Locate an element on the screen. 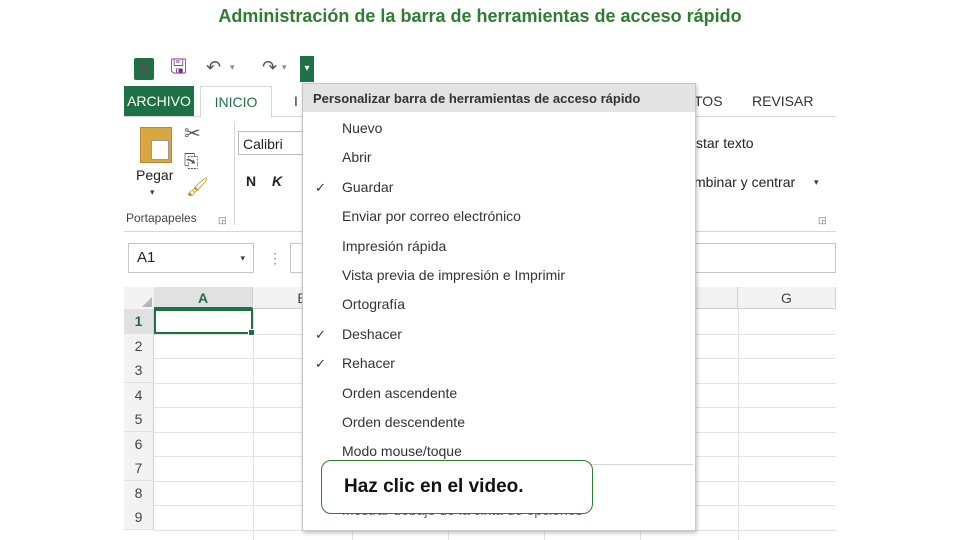  format-painter-icon: 🖌 is located at coordinates (197, 187).